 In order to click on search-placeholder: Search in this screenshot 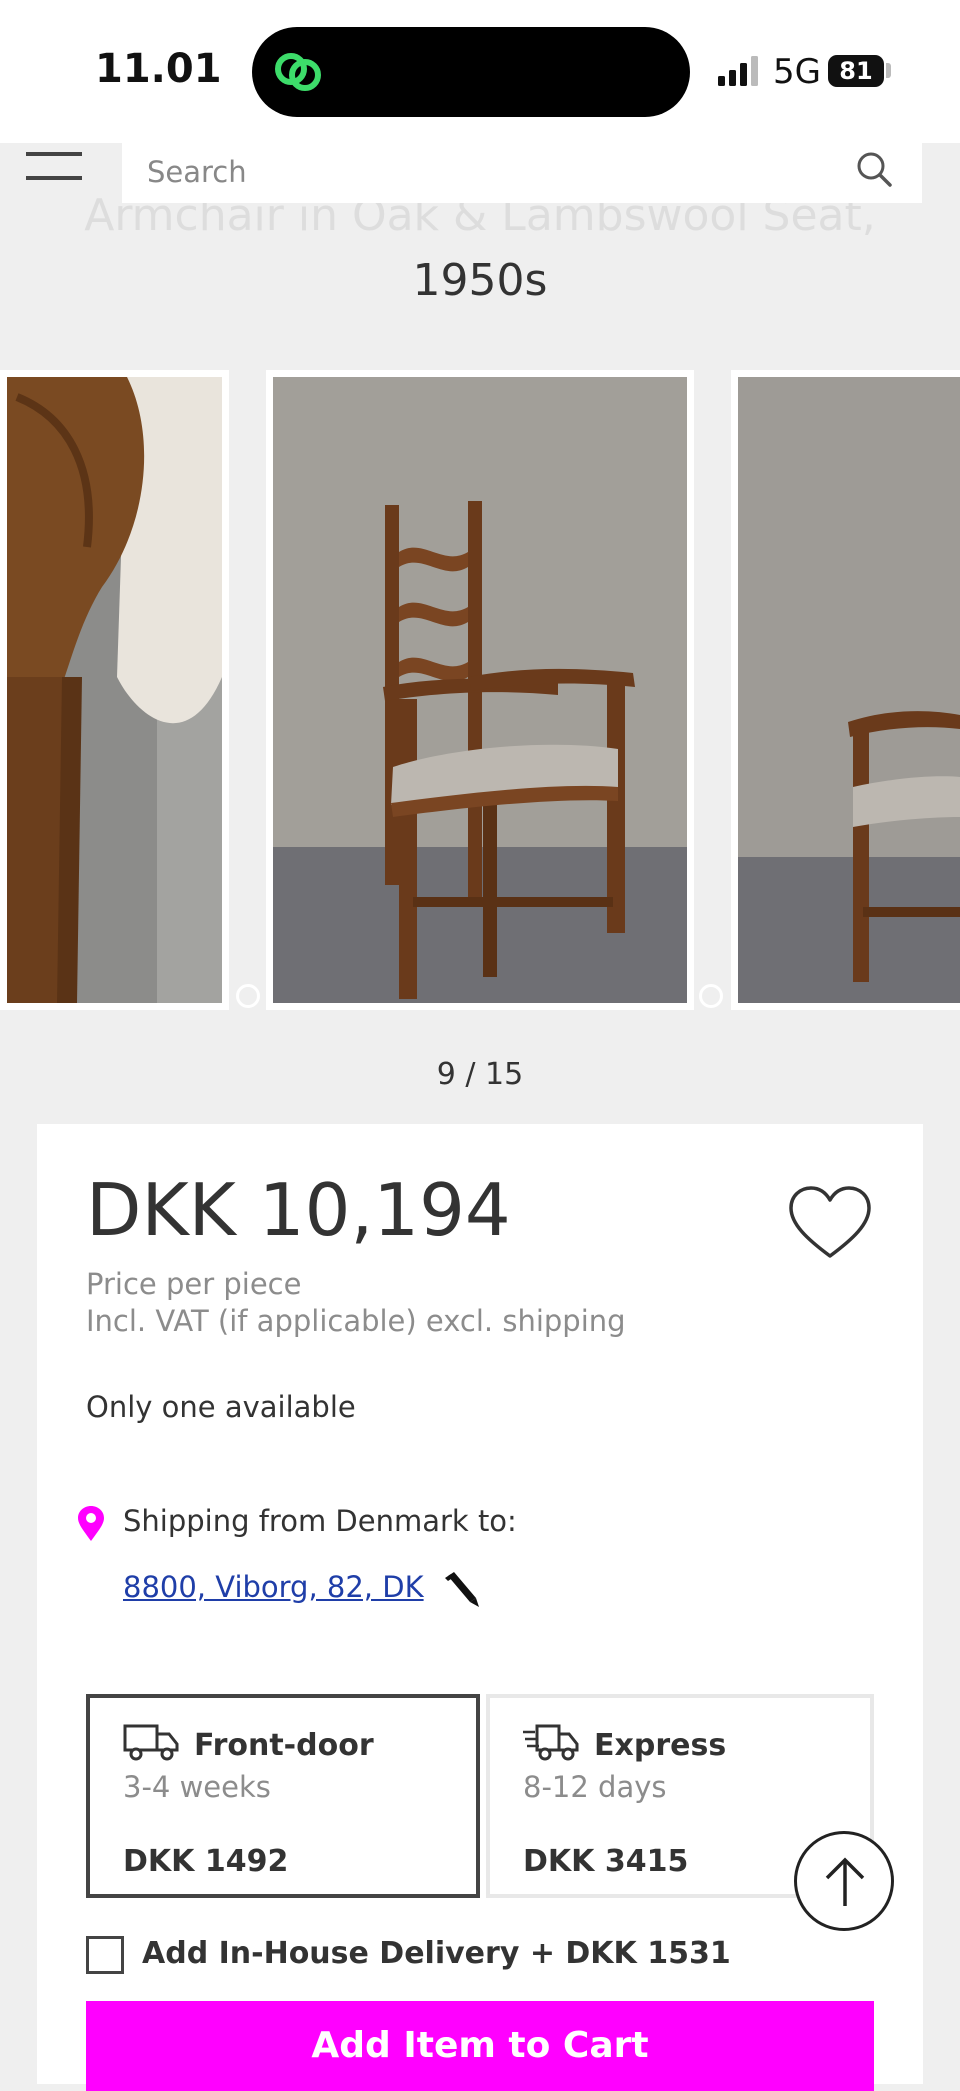, I will do `click(197, 172)`.